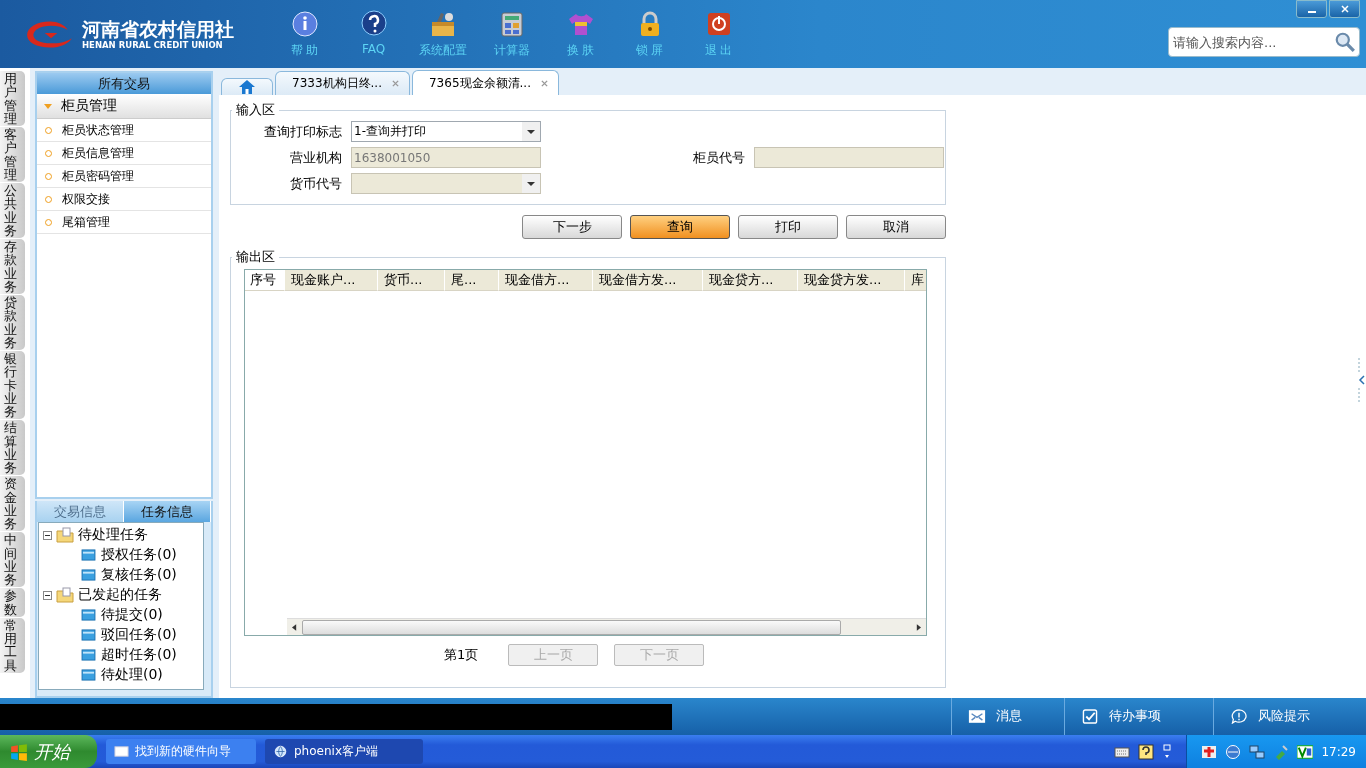  Describe the element at coordinates (1311, 9) in the screenshot. I see `minimize-button` at that location.